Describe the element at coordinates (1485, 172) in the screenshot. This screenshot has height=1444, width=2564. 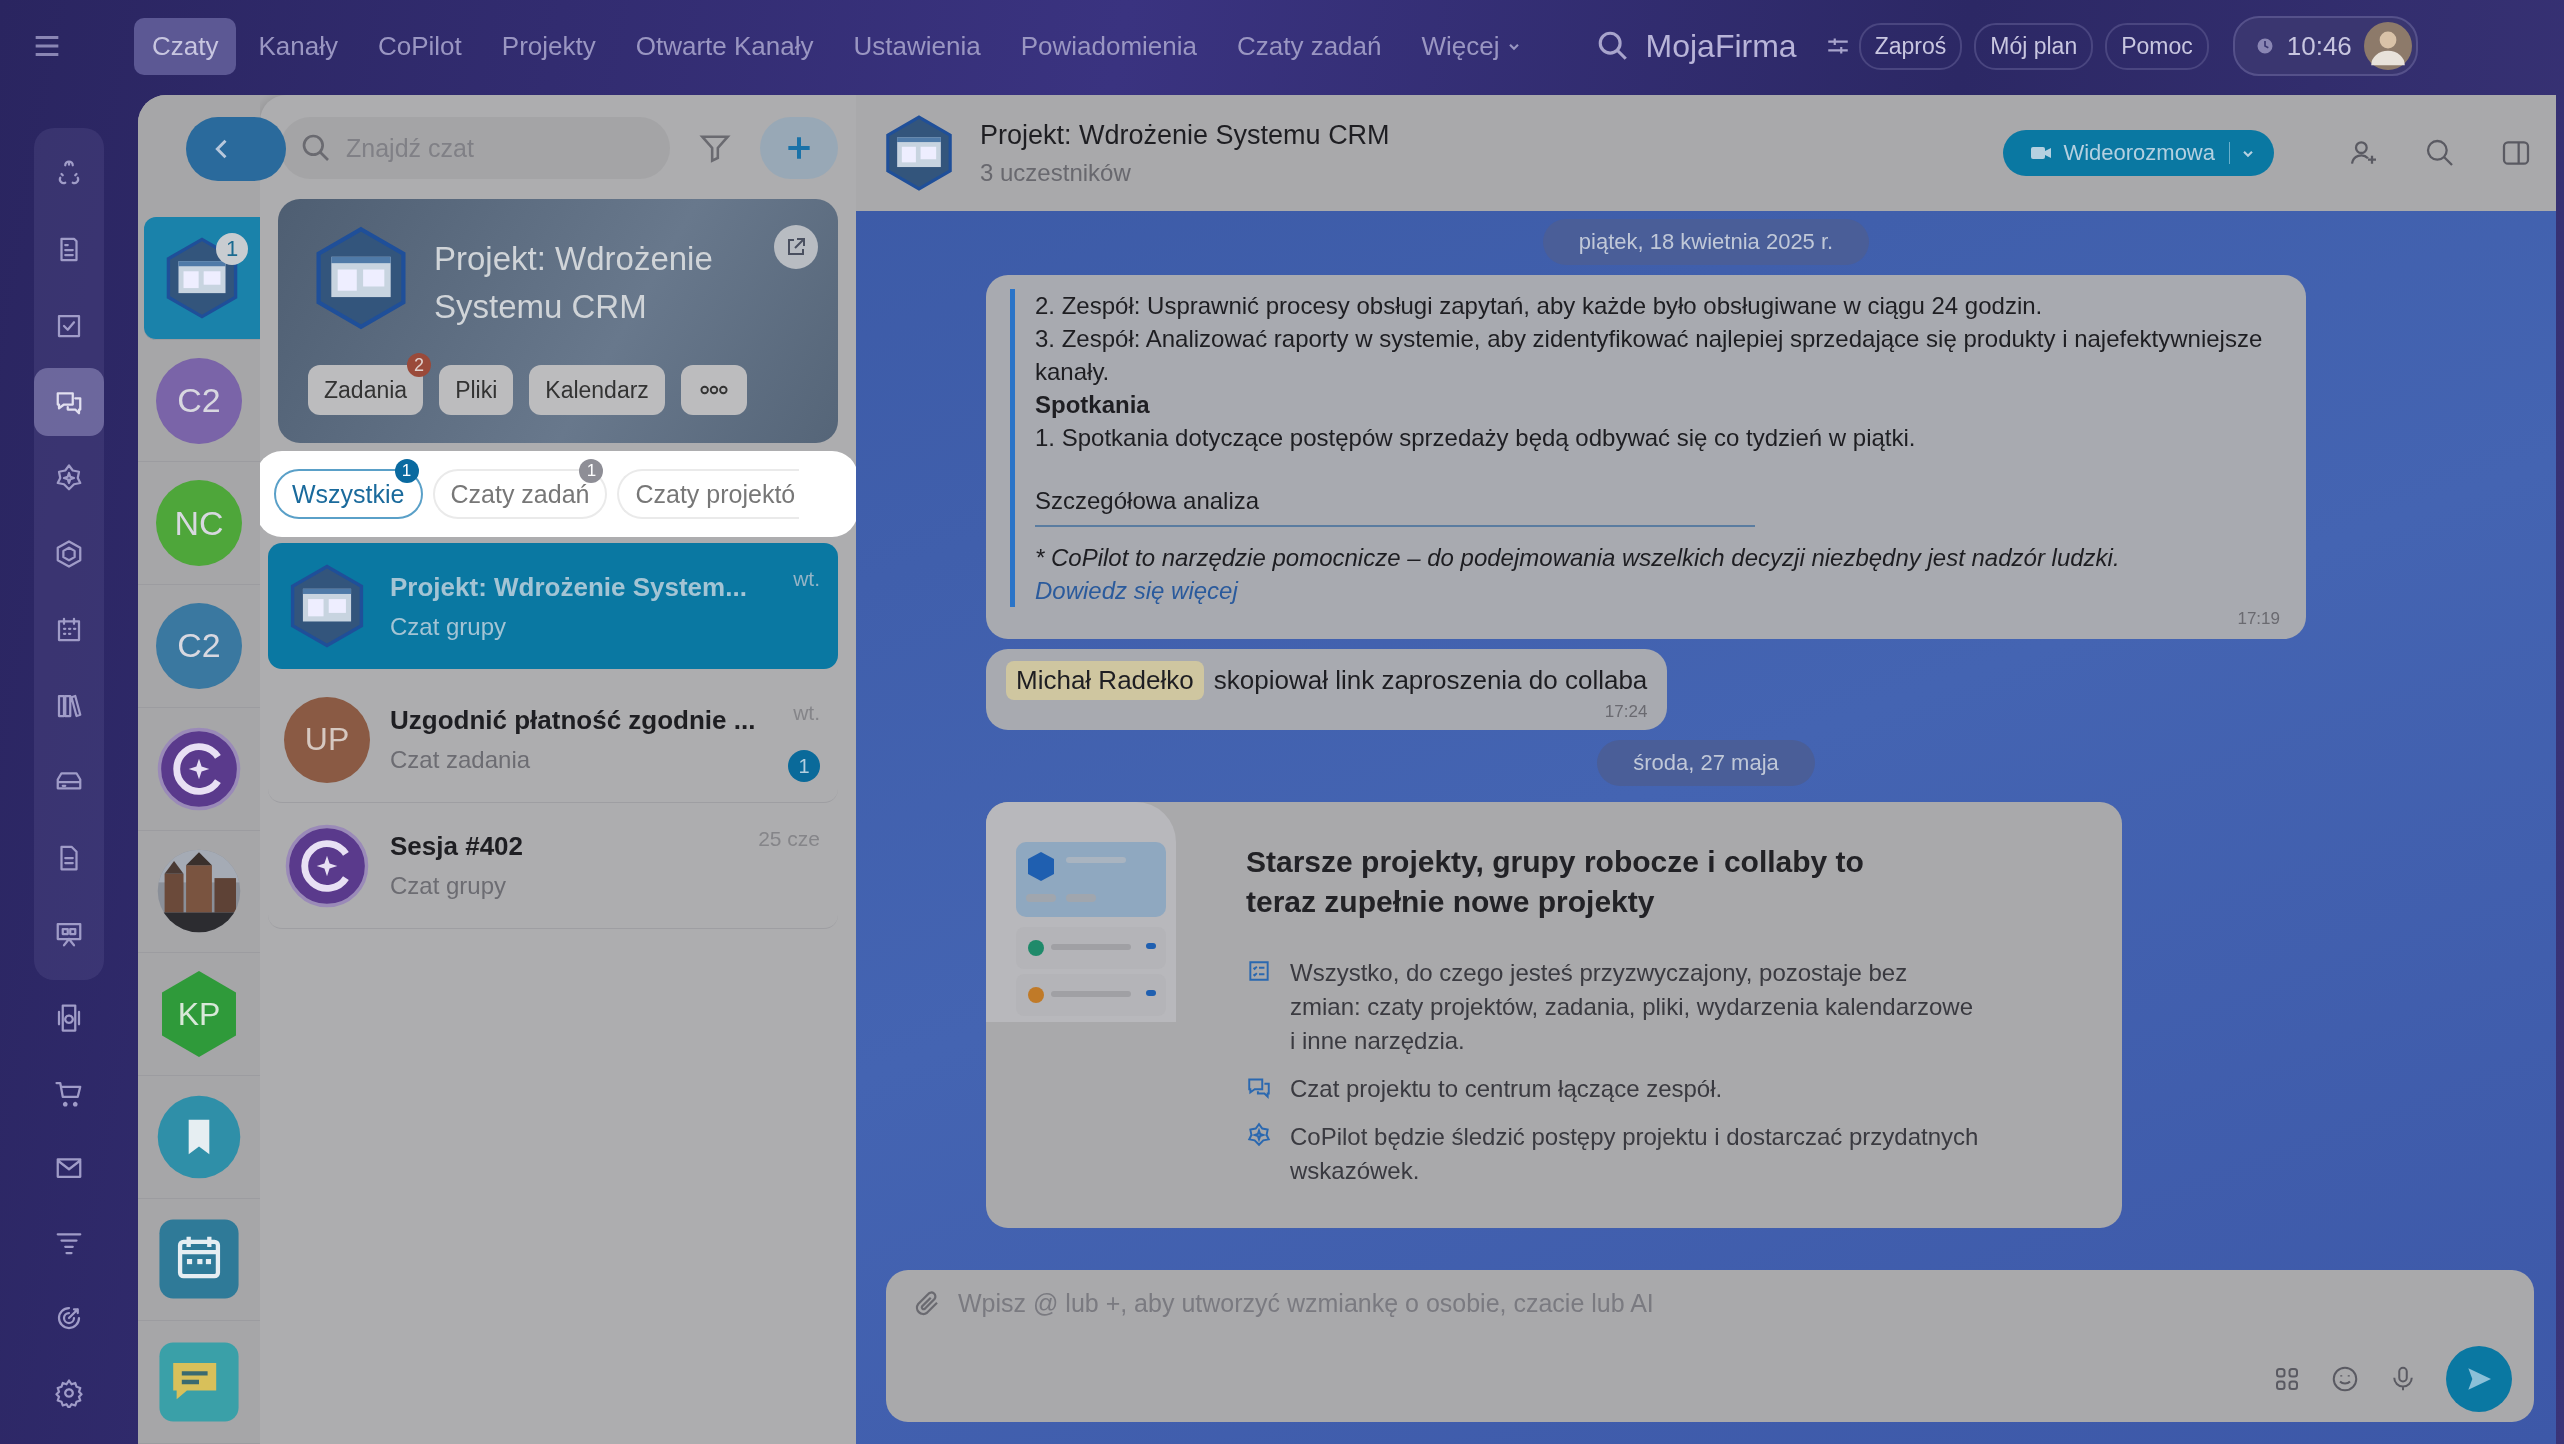
I see `participants-count: 3 uczestników` at that location.